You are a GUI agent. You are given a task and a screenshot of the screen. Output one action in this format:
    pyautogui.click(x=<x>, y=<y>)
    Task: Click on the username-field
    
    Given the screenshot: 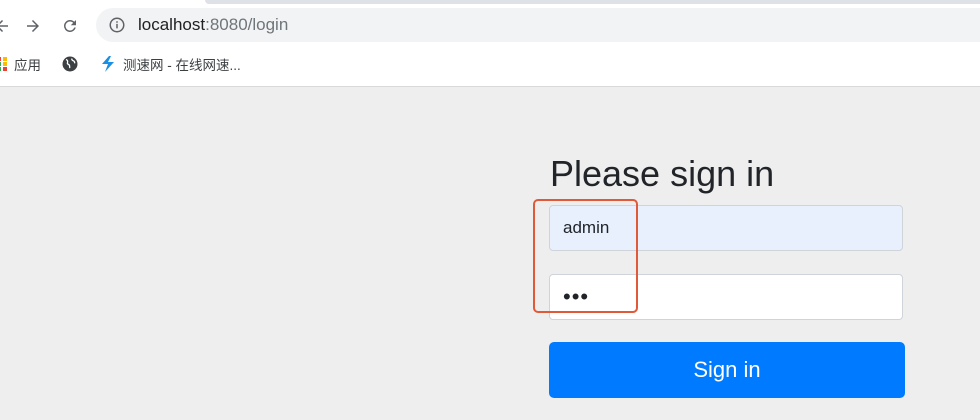 What is the action you would take?
    pyautogui.click(x=726, y=228)
    